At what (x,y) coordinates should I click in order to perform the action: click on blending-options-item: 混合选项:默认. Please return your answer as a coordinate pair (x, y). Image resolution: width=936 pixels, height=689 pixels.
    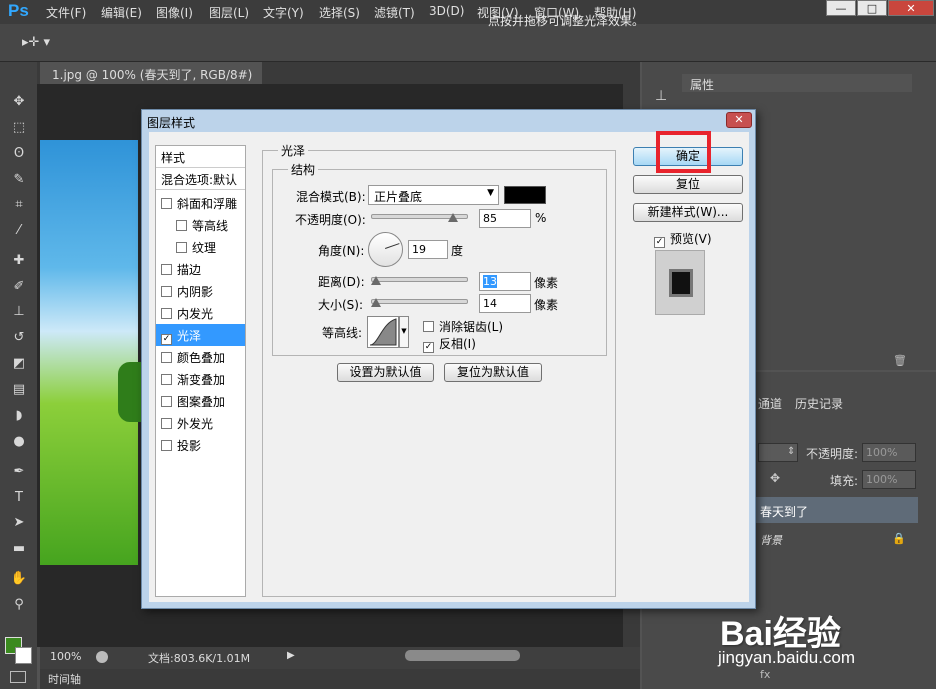
    Looking at the image, I should click on (200, 179).